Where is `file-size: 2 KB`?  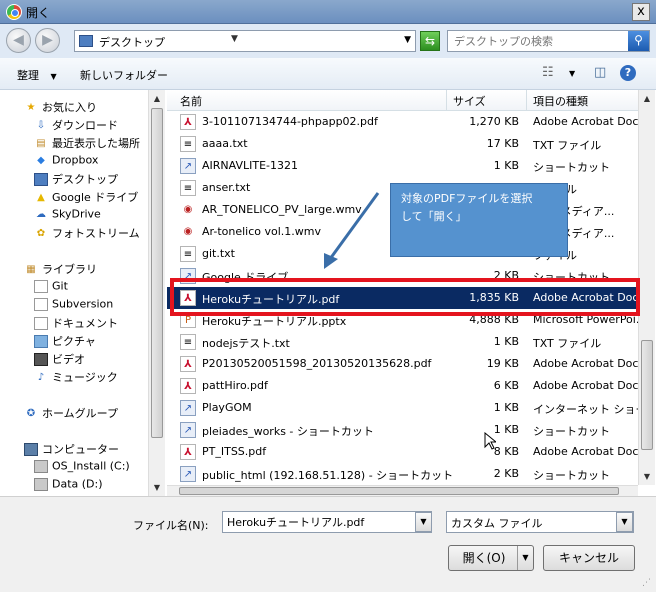 file-size: 2 KB is located at coordinates (506, 473).